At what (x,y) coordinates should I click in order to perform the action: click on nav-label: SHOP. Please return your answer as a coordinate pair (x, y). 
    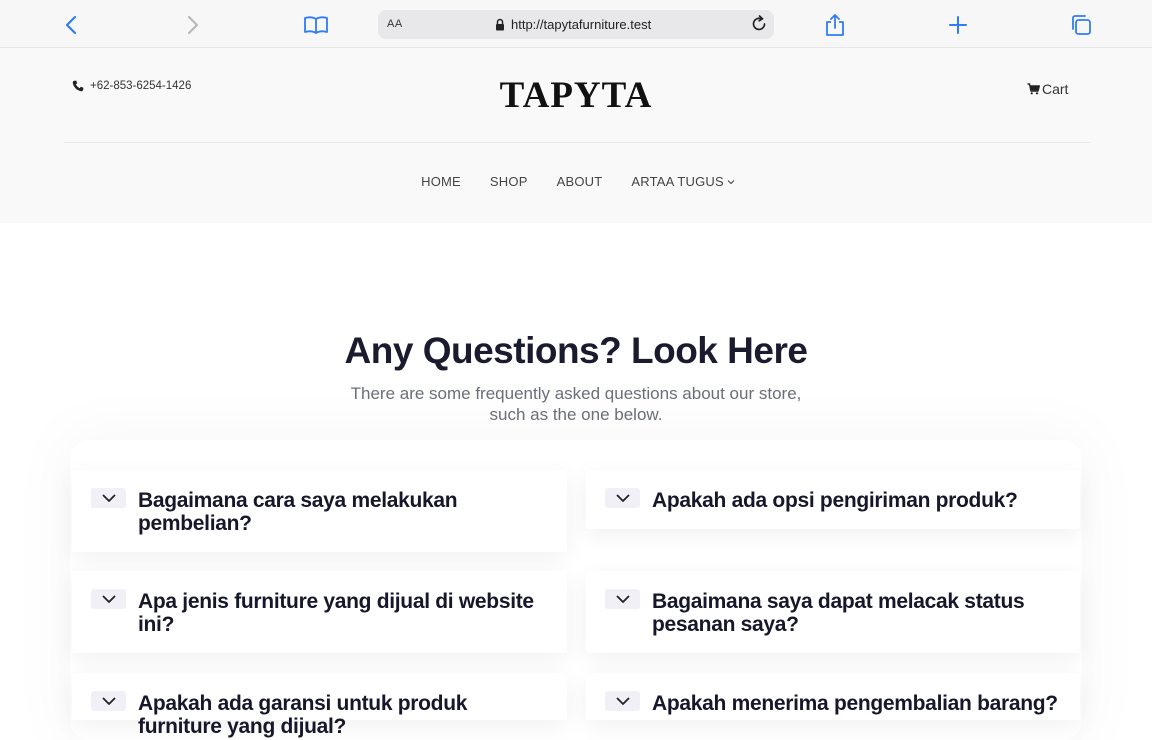
    Looking at the image, I should click on (508, 181).